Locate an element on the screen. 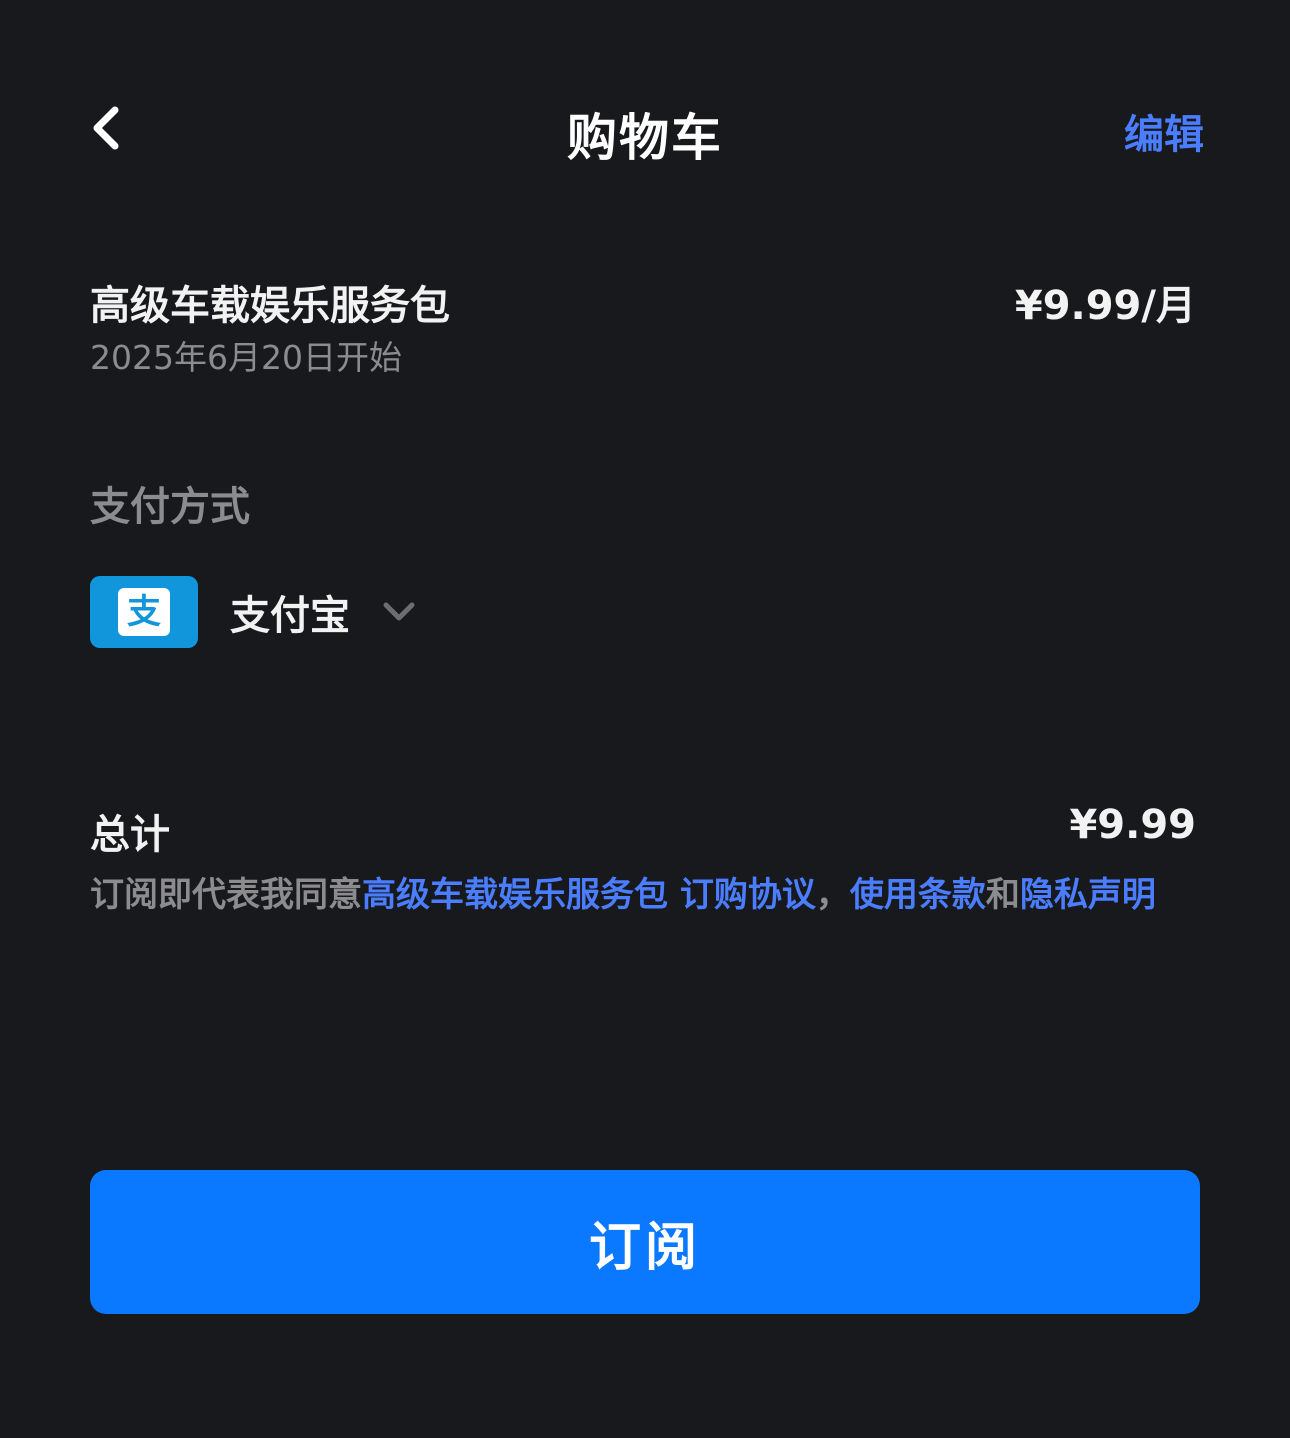 The image size is (1290, 1438). agreement-text: 订阅即代表我同意高级车载娱乐服务包 订购协议，使用条款和隐私声明 is located at coordinates (640, 895).